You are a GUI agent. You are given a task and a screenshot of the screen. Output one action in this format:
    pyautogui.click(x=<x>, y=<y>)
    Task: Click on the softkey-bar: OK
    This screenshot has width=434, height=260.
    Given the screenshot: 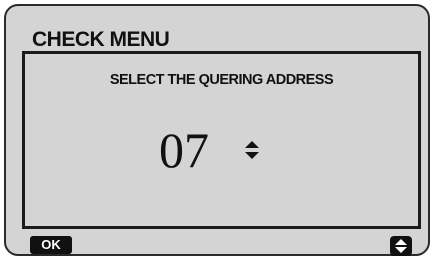 What is the action you would take?
    pyautogui.click(x=217, y=246)
    